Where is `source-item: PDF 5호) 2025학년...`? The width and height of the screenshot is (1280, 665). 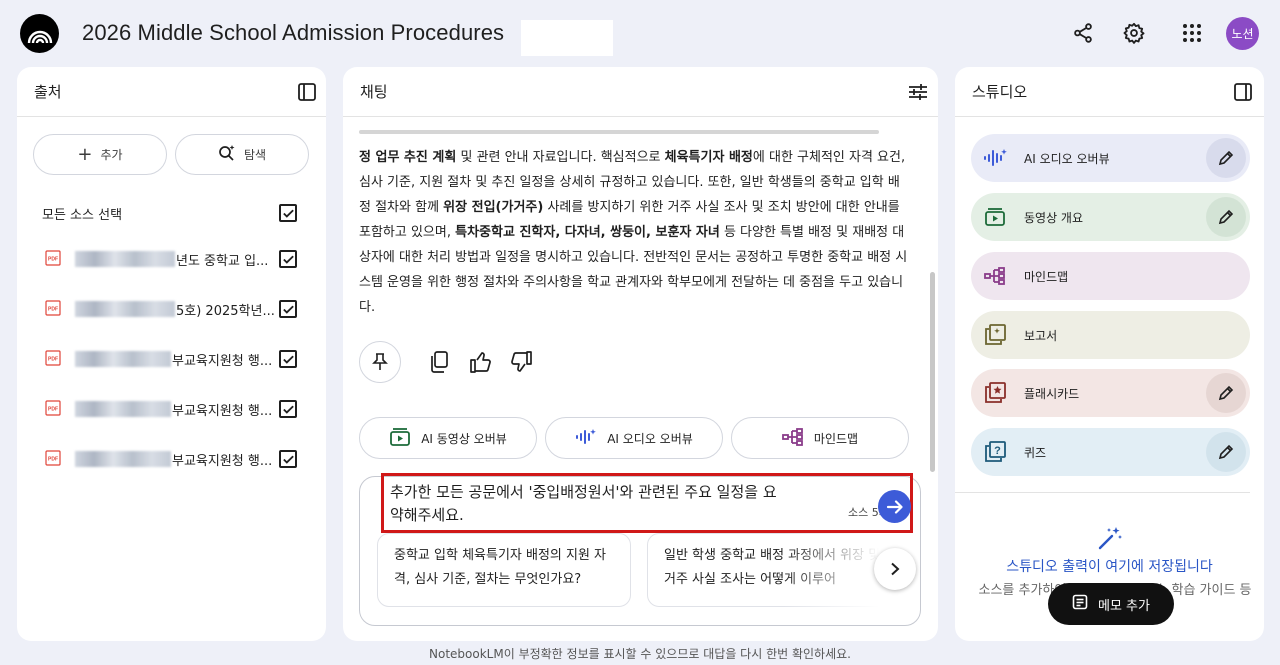
source-item: PDF 5호) 2025학년... is located at coordinates (175, 309).